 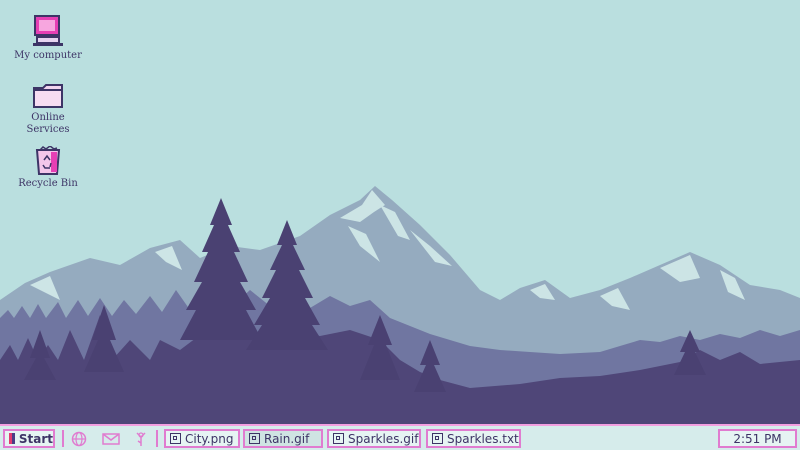 I want to click on taskbar-window-sparkles-txt: Sparkles.txt, so click(x=473, y=438).